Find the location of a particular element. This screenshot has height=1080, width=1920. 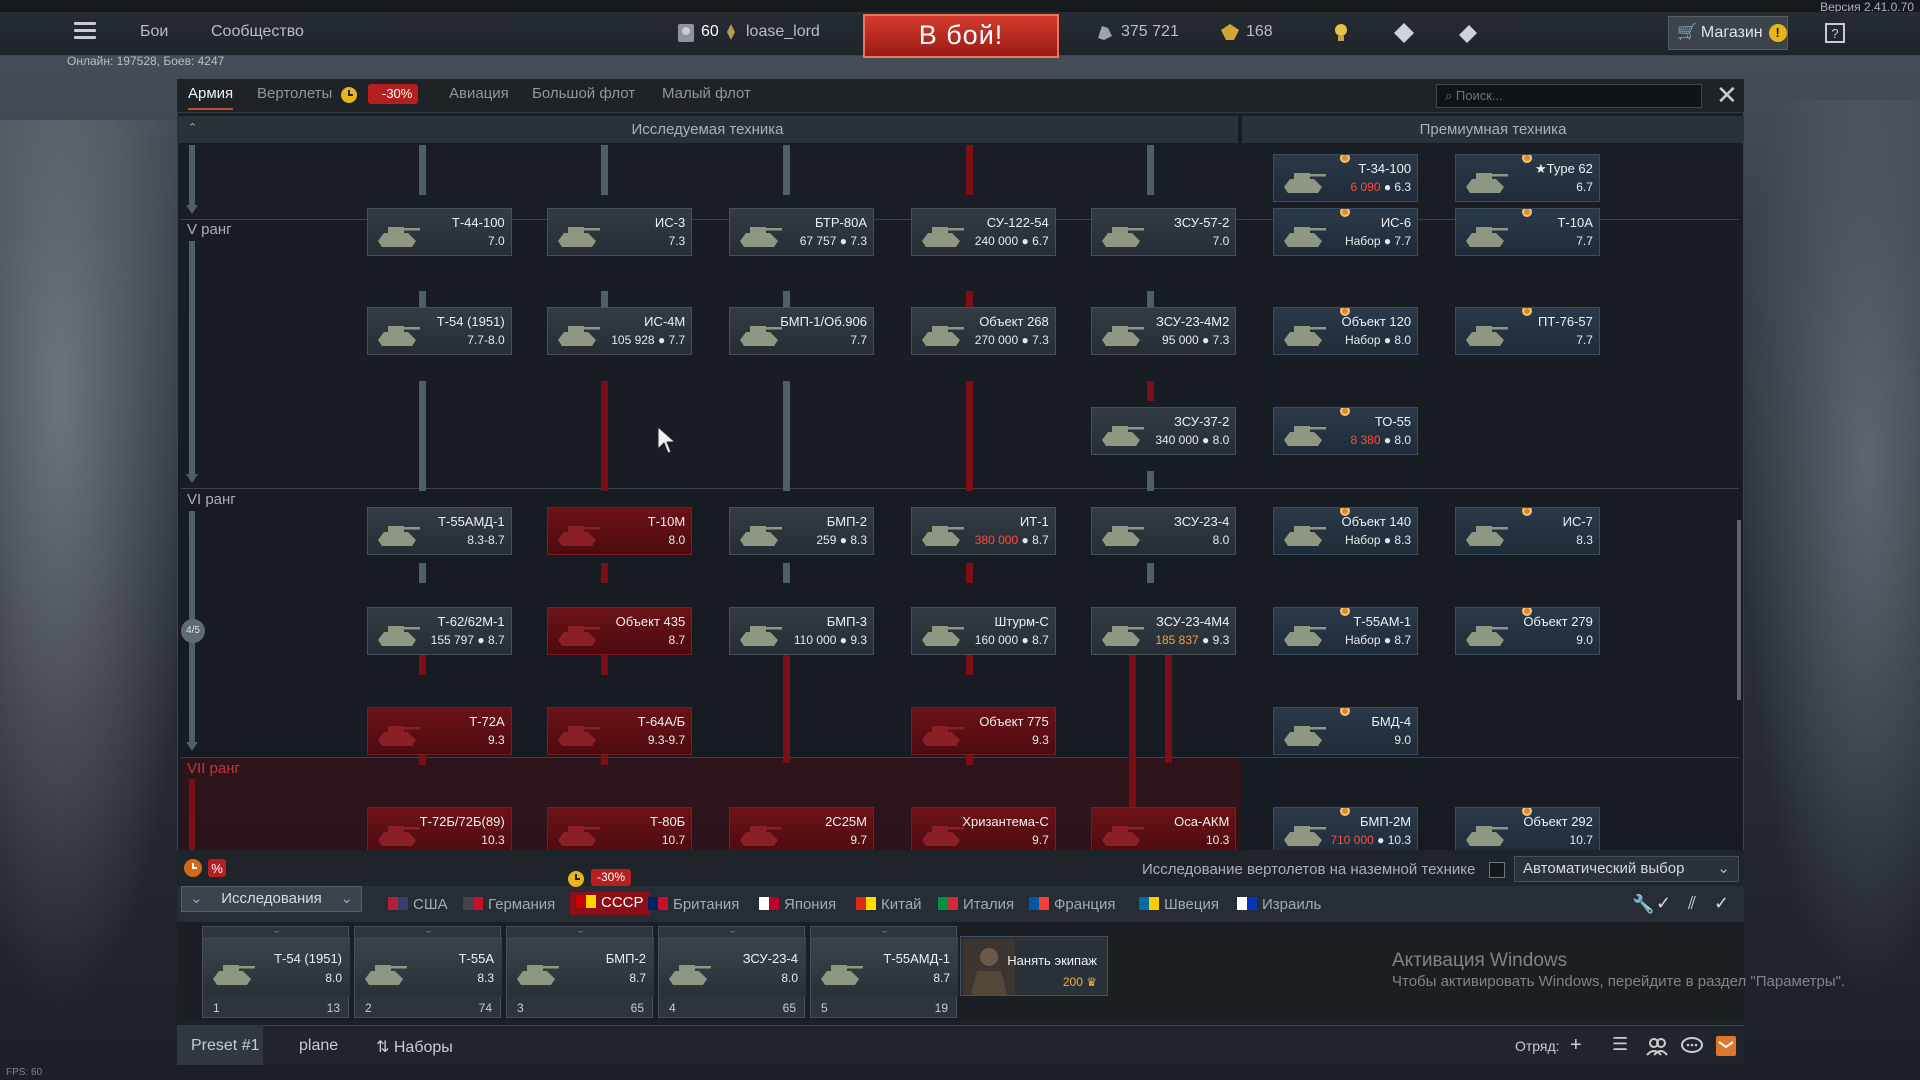

vehicle-card: ЗСУ-23-4 8.0 is located at coordinates (1164, 531).